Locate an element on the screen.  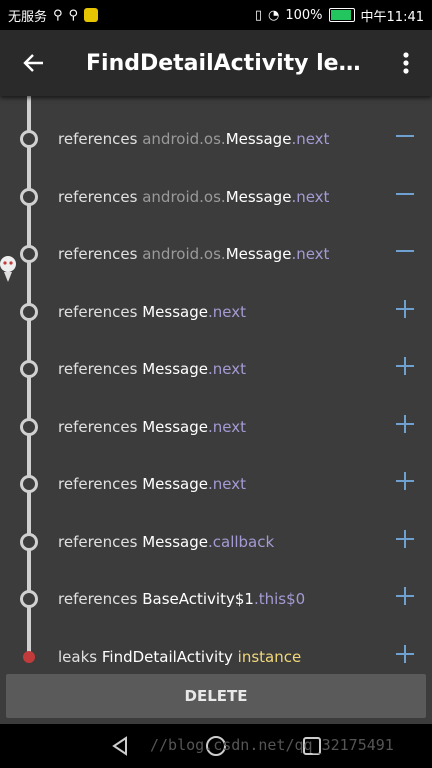
trace-field: .this$0 is located at coordinates (279, 598).